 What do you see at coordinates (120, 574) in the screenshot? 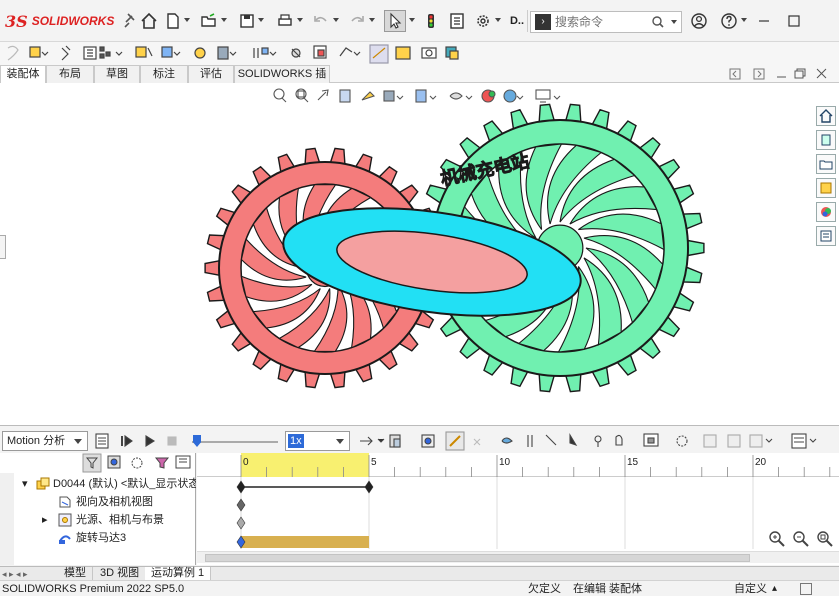
I see `tab-3d-views: 3D 视图` at bounding box center [120, 574].